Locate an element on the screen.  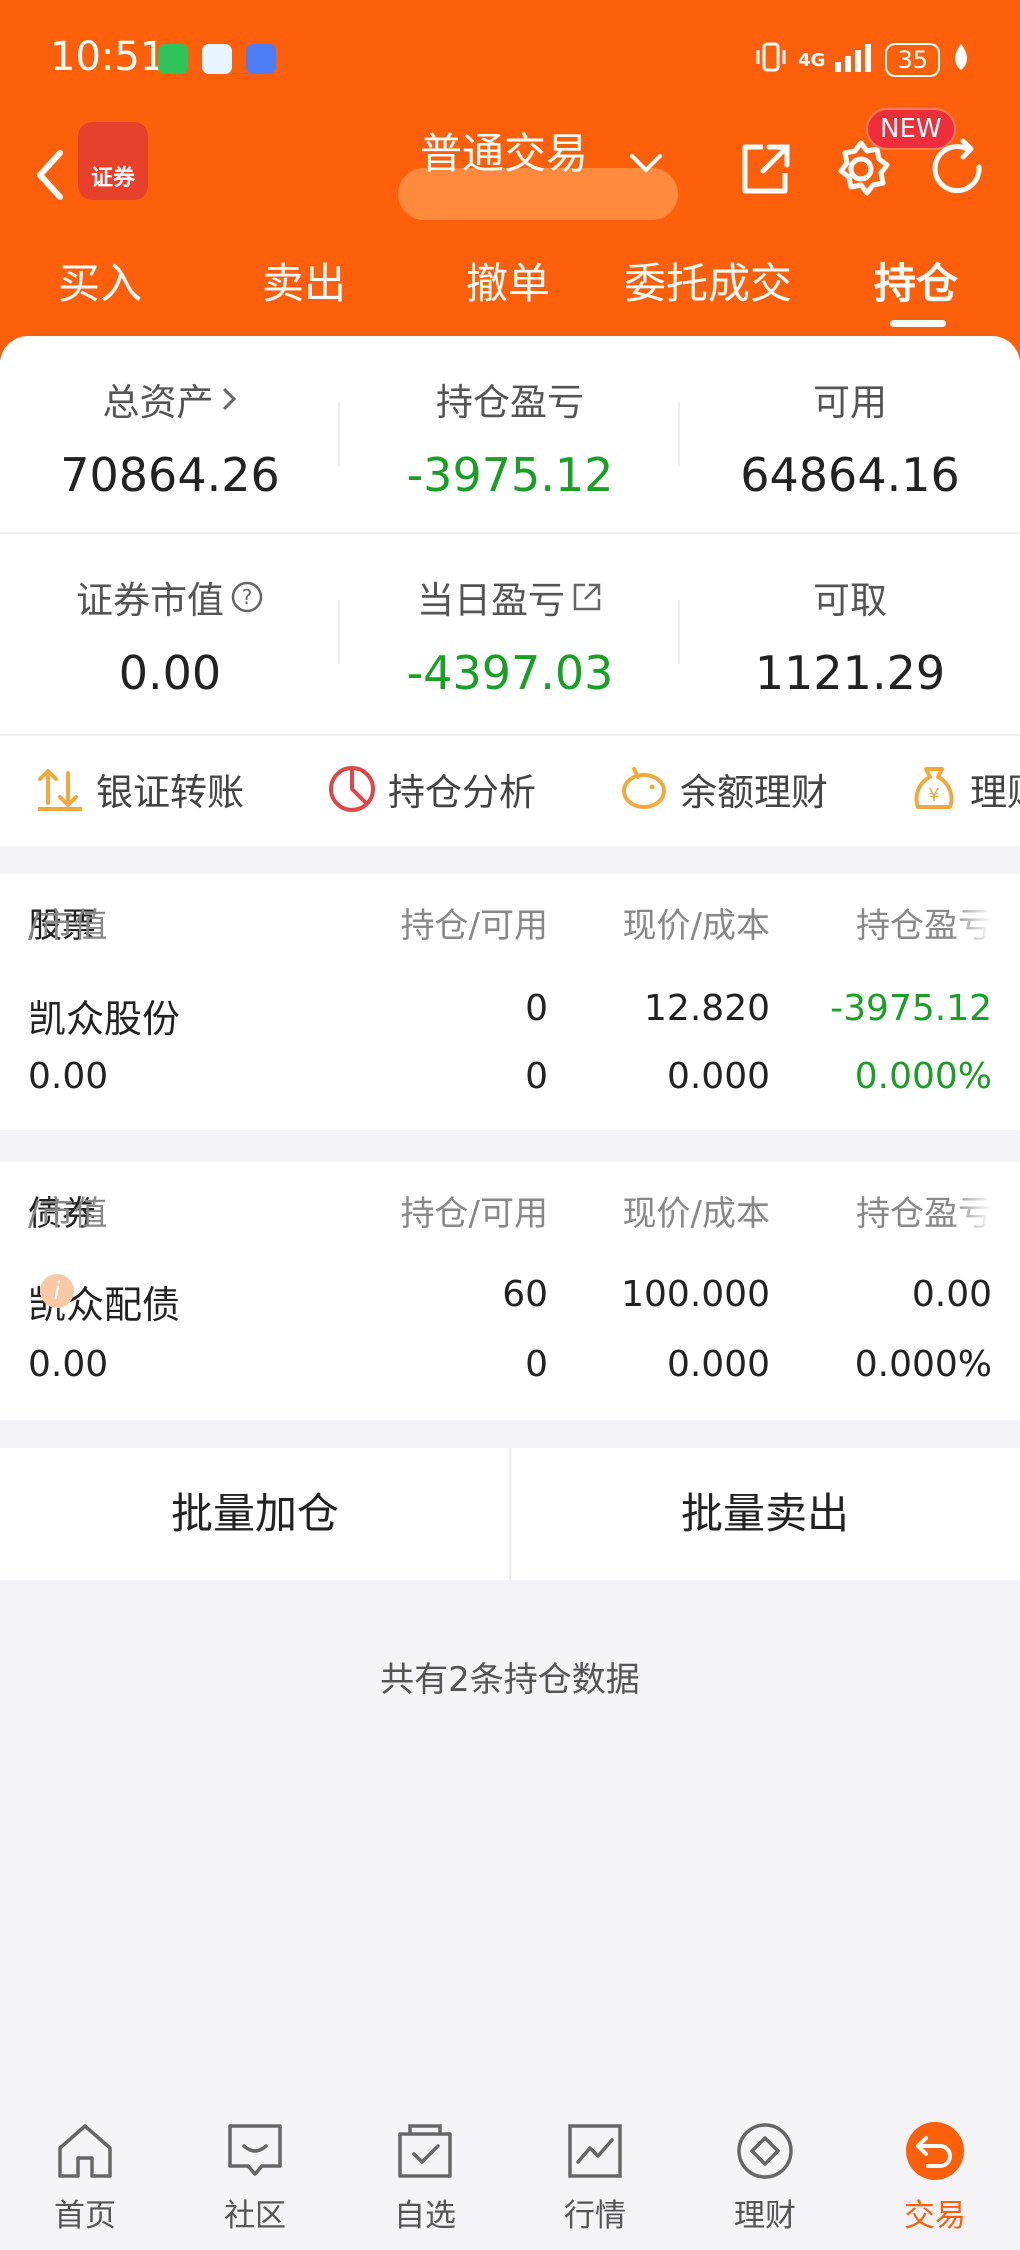
transfer-icon is located at coordinates (60, 789).